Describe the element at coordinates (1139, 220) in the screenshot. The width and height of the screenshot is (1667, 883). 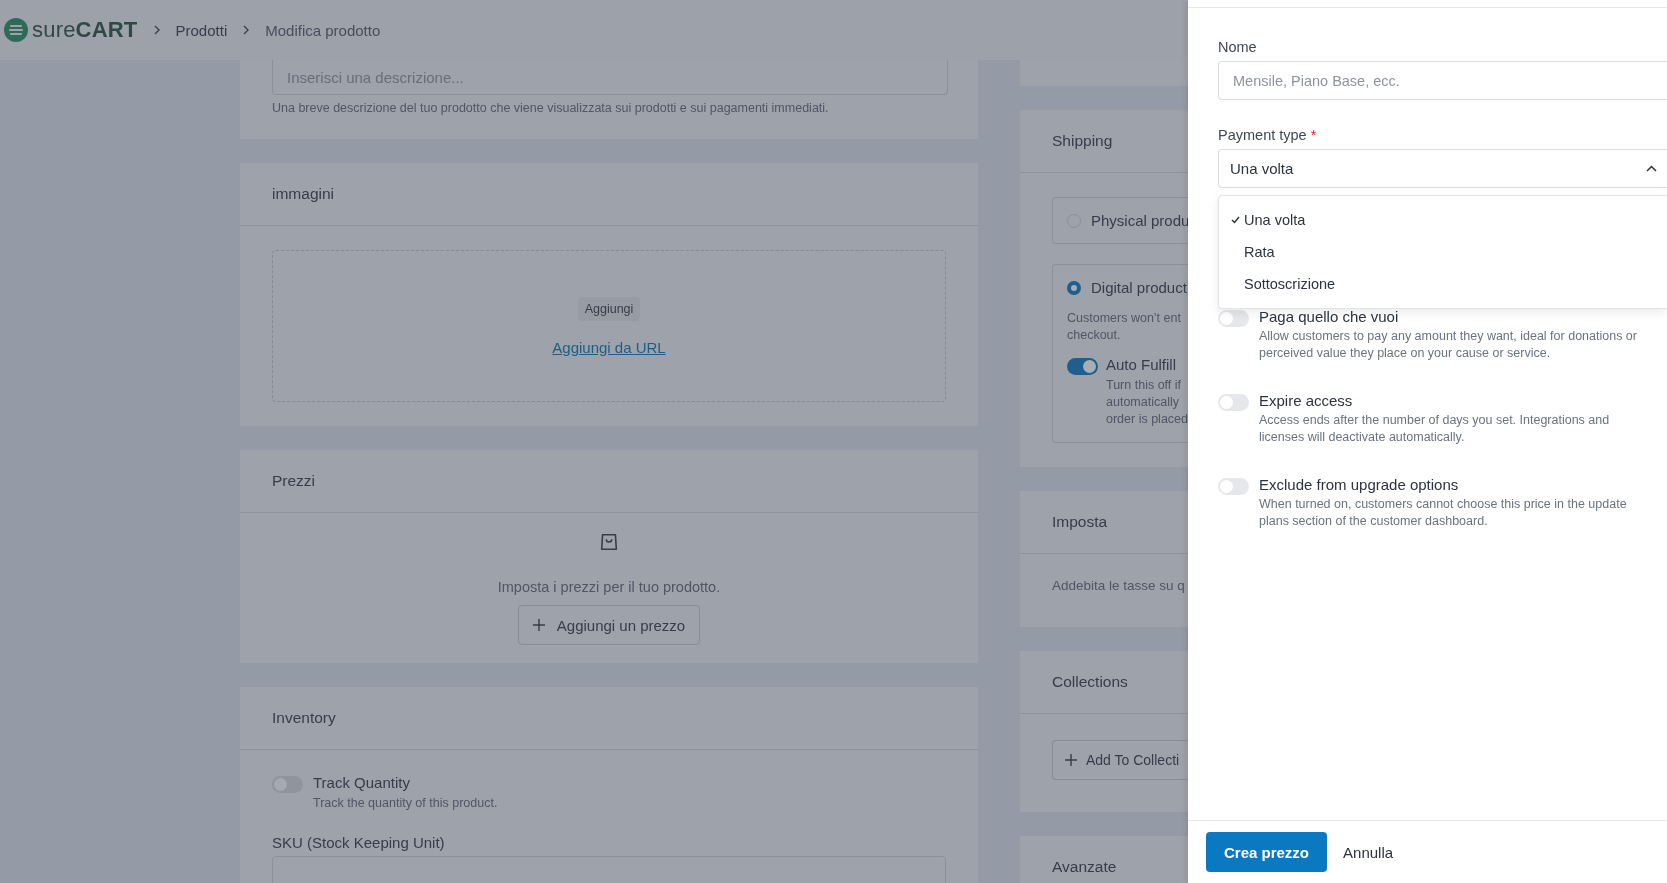
I see `option-label: Physical produ` at that location.